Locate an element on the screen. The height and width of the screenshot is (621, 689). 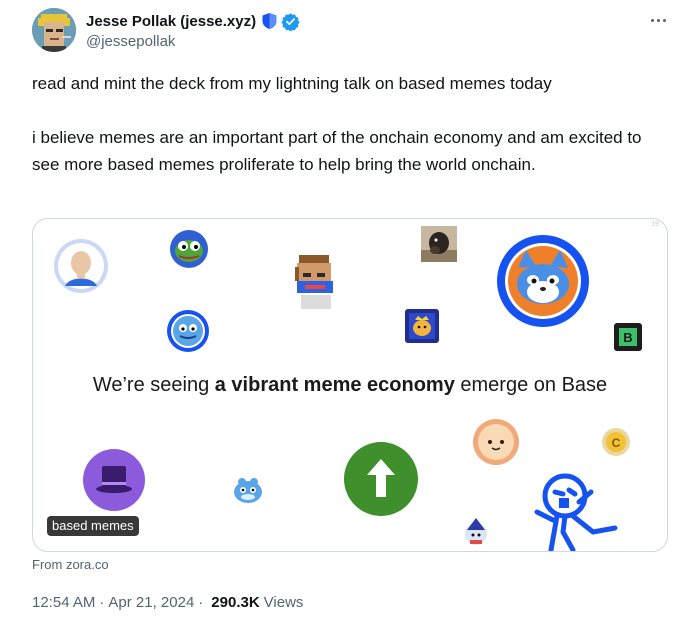
svg-text: B is located at coordinates (627, 337).